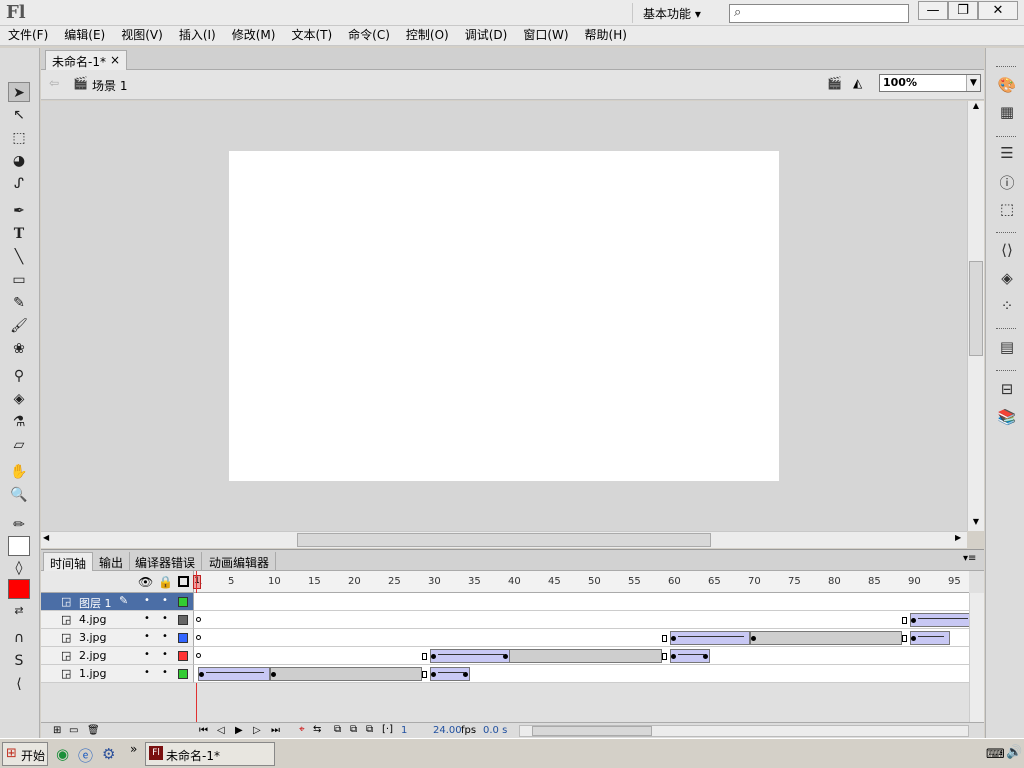 This screenshot has width=1024, height=768. I want to click on scroll-left-icon: ◀, so click(46, 537).